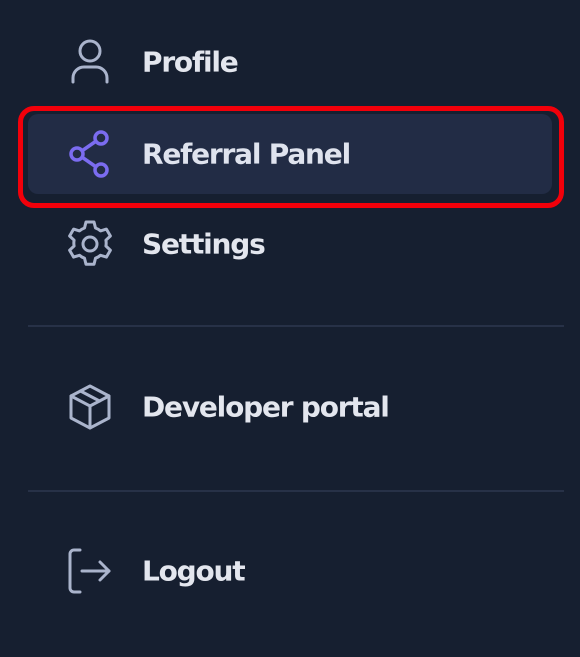  Describe the element at coordinates (90, 154) in the screenshot. I see `share-icon` at that location.